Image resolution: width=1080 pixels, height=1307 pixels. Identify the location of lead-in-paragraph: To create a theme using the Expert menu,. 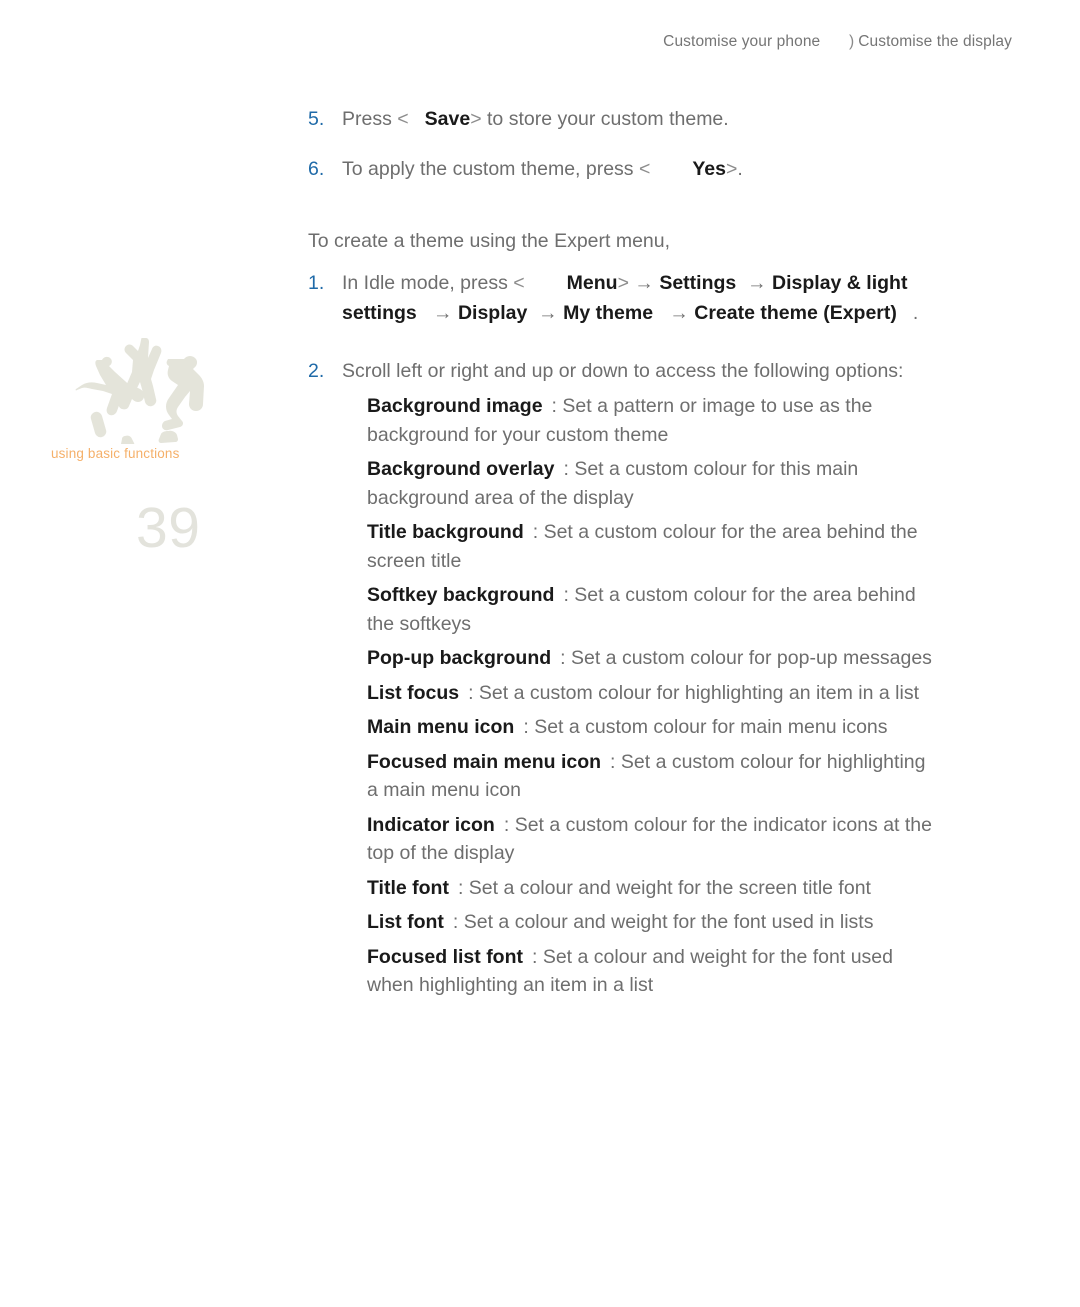
(489, 241).